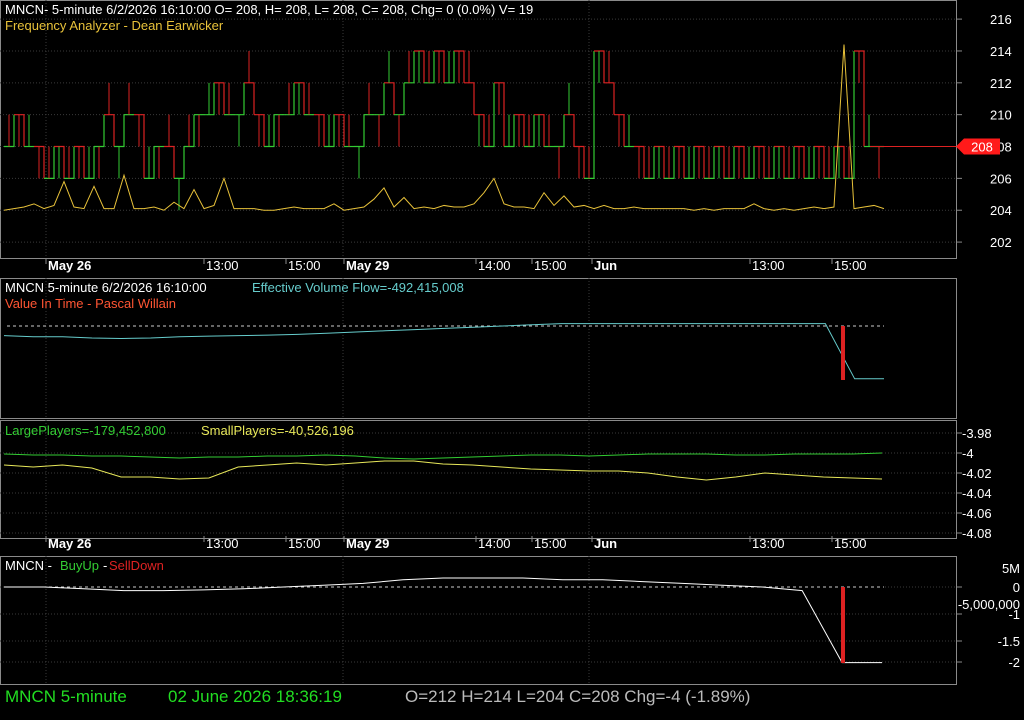 This screenshot has width=1024, height=720. Describe the element at coordinates (79, 565) in the screenshot. I see `panel4-buyup: BuyUp` at that location.